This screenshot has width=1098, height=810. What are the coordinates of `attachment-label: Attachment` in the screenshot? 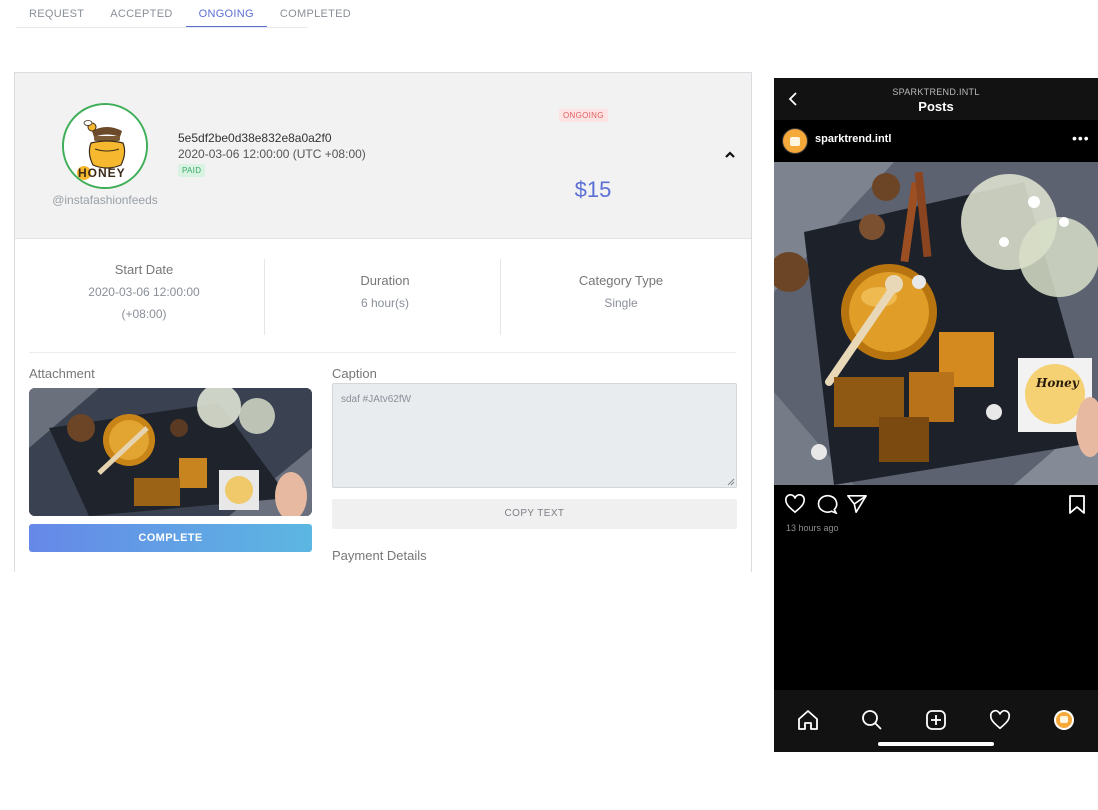 It's located at (62, 373).